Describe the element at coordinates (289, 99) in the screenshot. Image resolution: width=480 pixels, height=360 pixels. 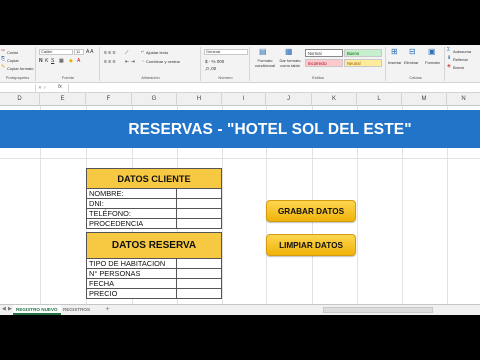
I see `column-header: J` at that location.